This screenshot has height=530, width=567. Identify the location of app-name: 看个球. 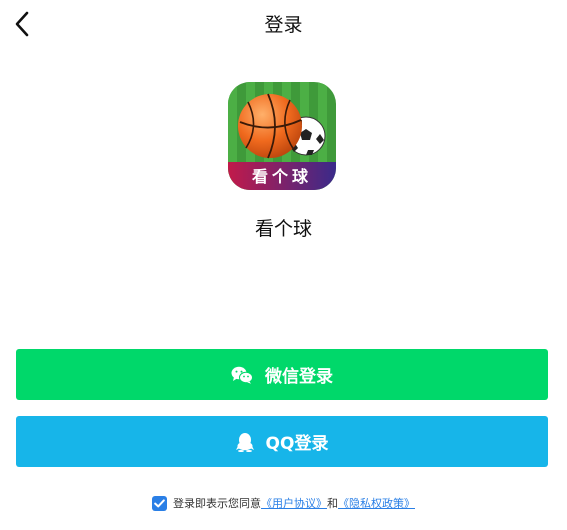
(283, 229).